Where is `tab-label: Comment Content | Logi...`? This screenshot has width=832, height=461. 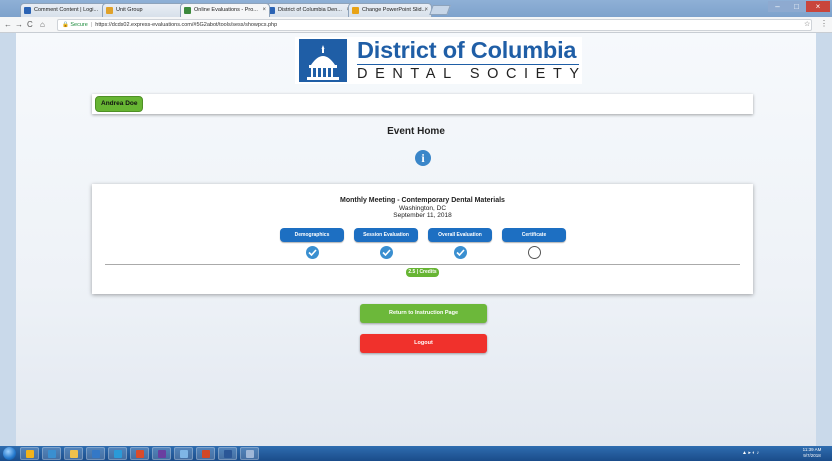
tab-label: Comment Content | Logi... is located at coordinates (66, 10).